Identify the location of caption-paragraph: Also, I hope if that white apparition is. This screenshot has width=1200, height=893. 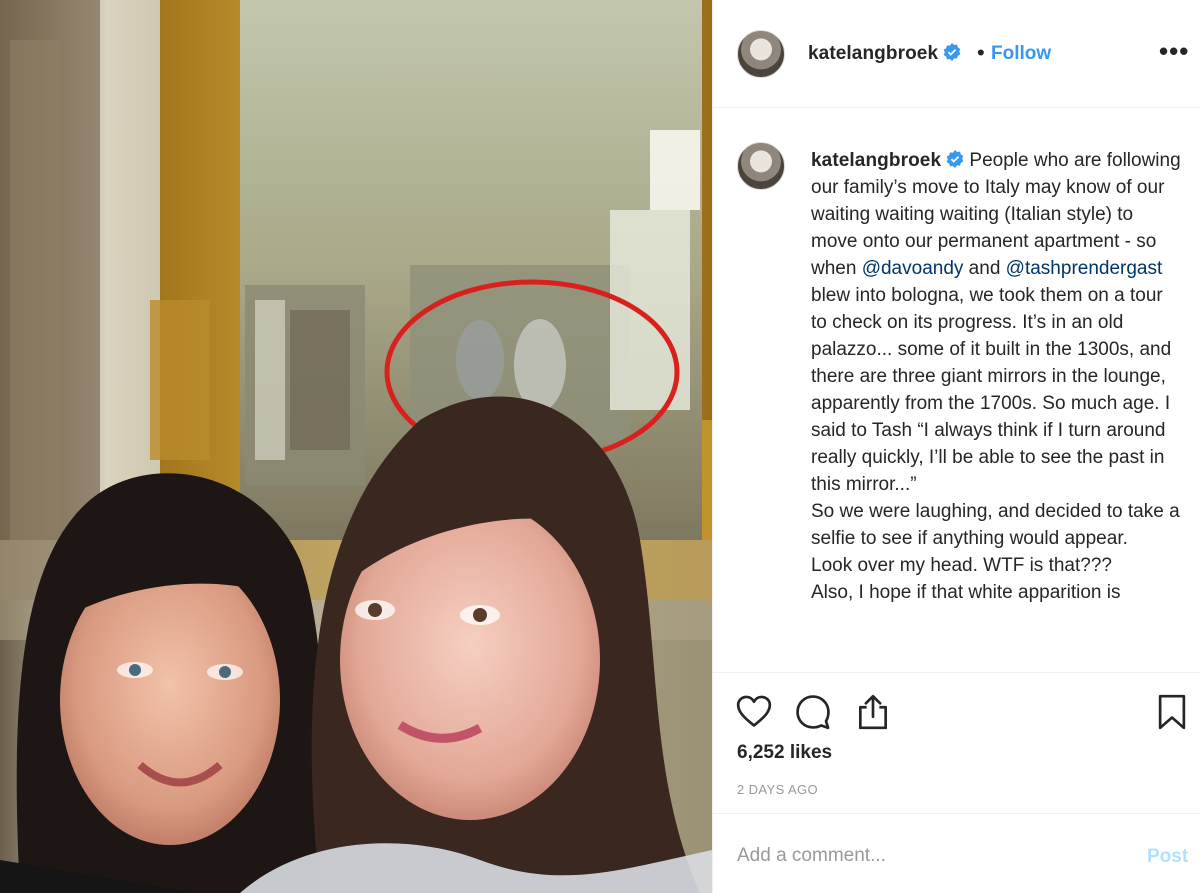
(996, 592).